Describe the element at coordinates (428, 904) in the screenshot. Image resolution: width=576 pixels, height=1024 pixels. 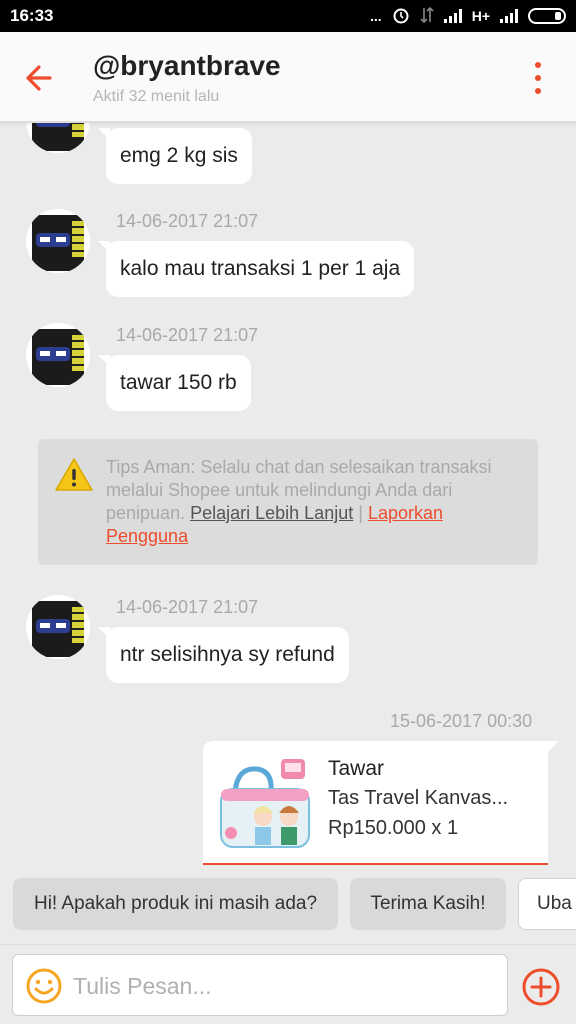
I see `quick-reply-chip: Terima Kasih!` at that location.